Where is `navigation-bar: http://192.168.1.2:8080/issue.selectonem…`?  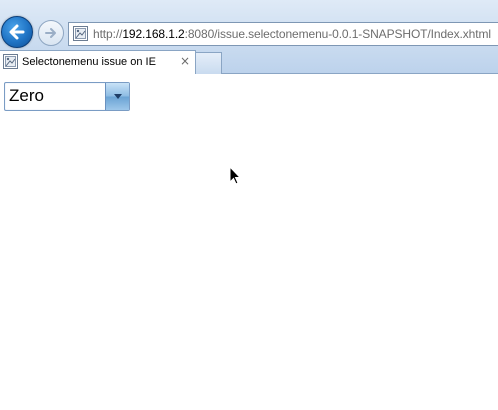 navigation-bar: http://192.168.1.2:8080/issue.selectonem… is located at coordinates (249, 24).